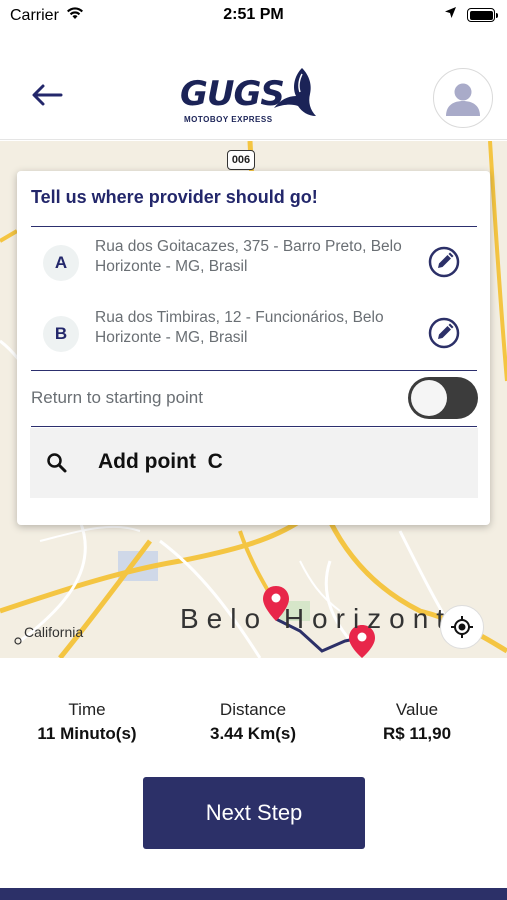  What do you see at coordinates (241, 160) in the screenshot?
I see `road-badge: 006` at bounding box center [241, 160].